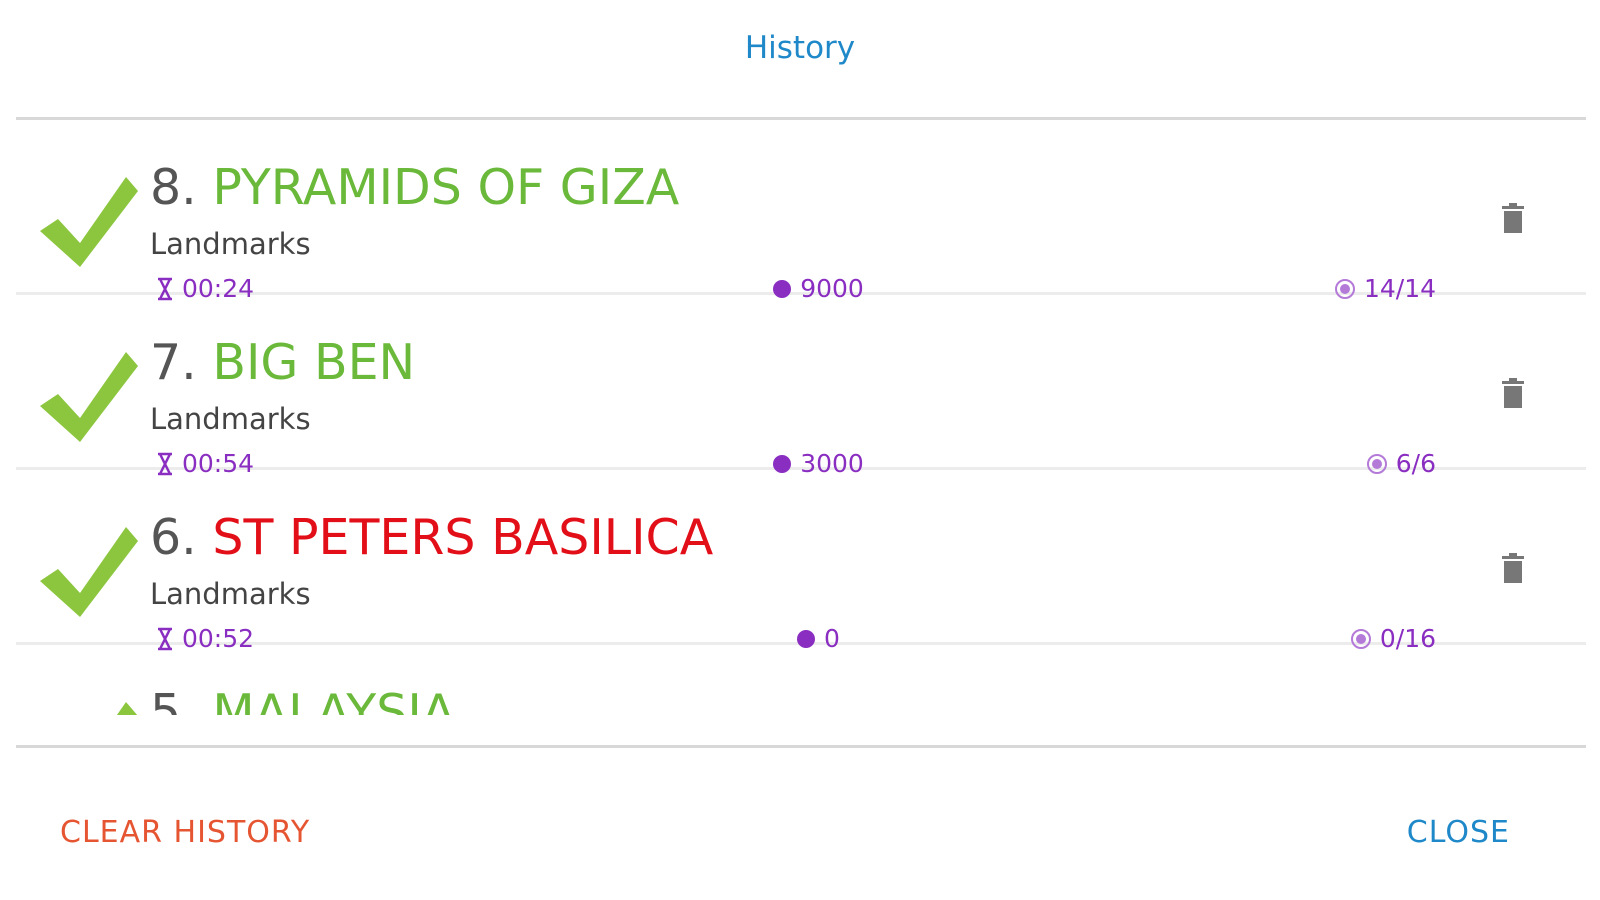 The width and height of the screenshot is (1600, 900). Describe the element at coordinates (414, 187) in the screenshot. I see `row-title: 8. PYRAMIDS OF GIZA` at that location.